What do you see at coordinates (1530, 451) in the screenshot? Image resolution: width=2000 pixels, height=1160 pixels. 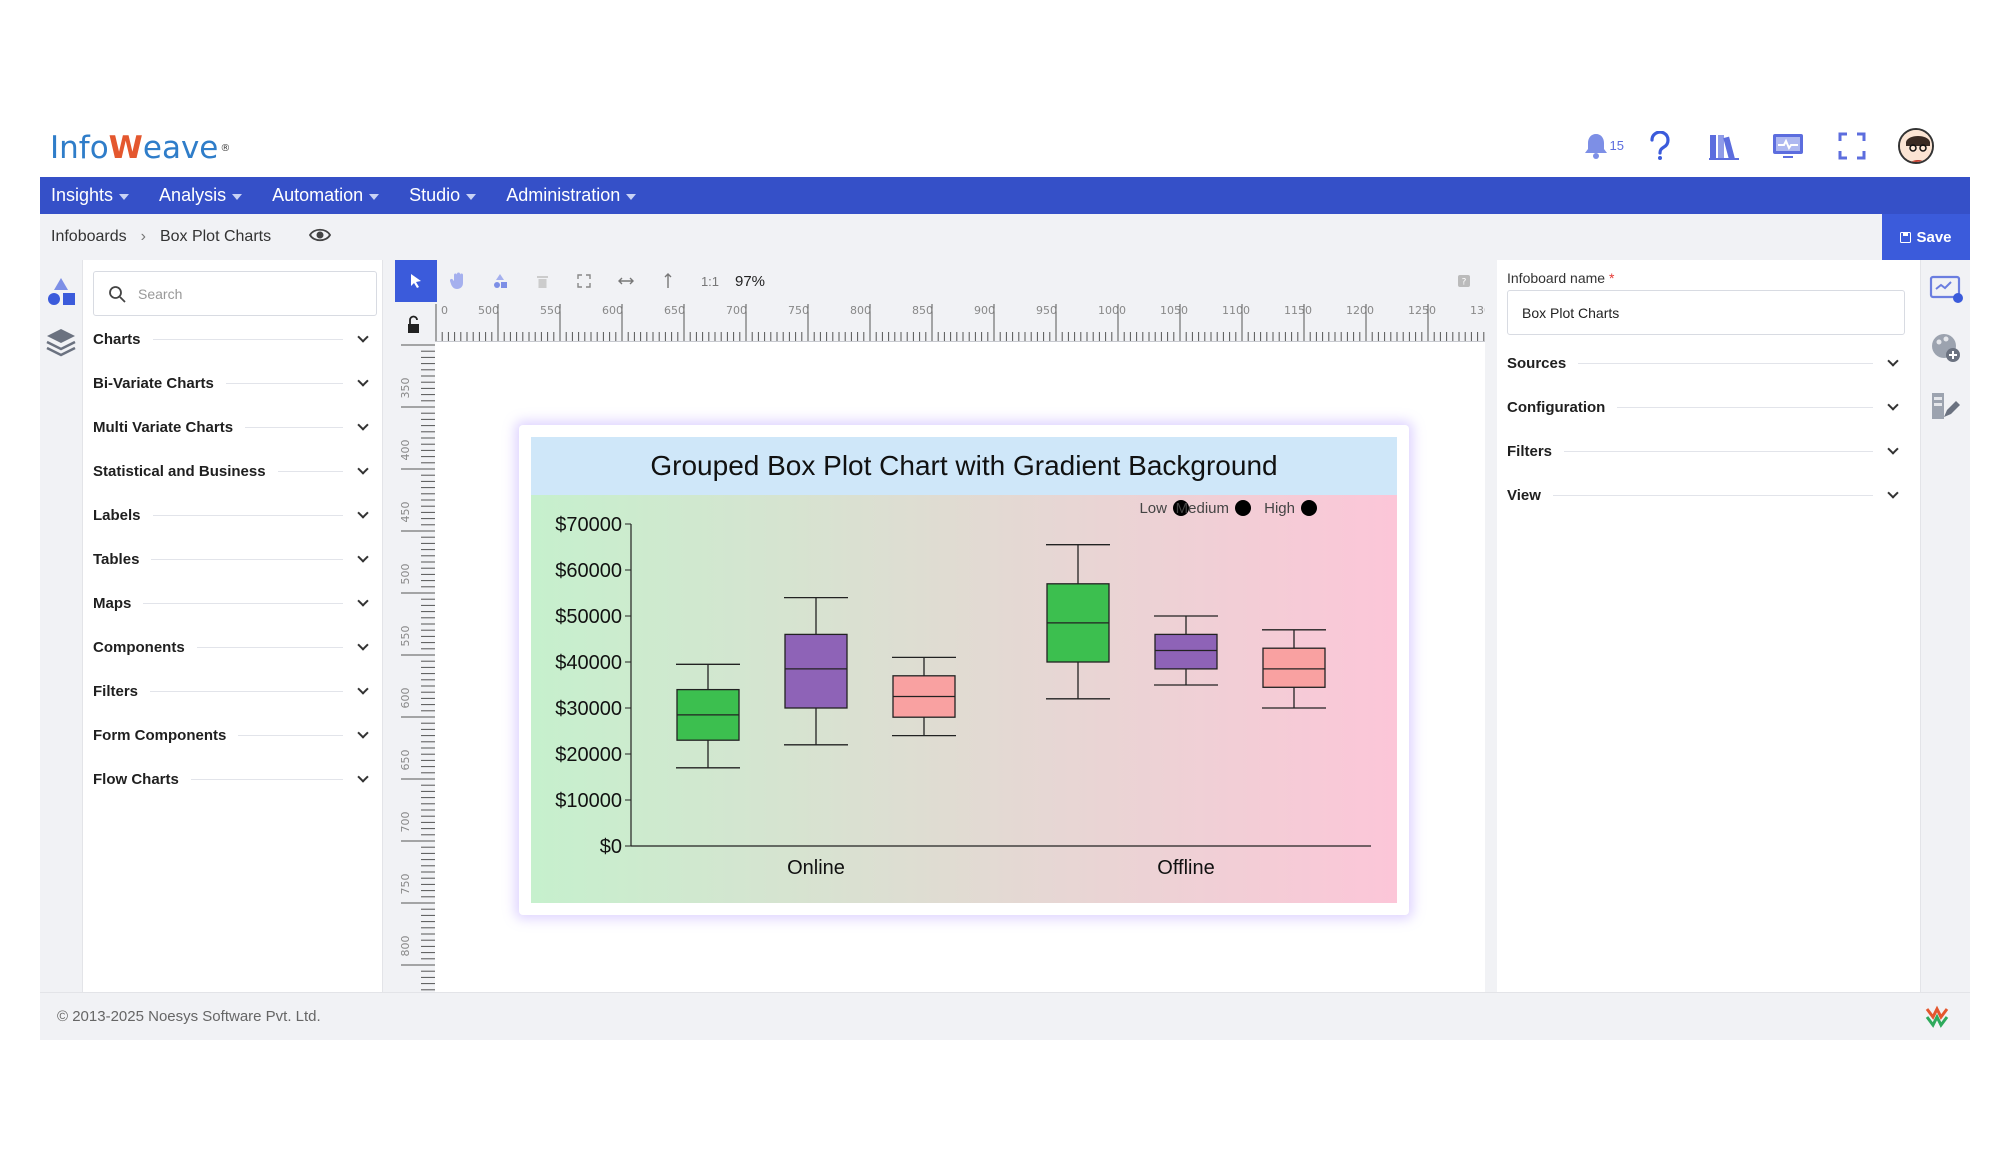 I see `section-label: Filters` at bounding box center [1530, 451].